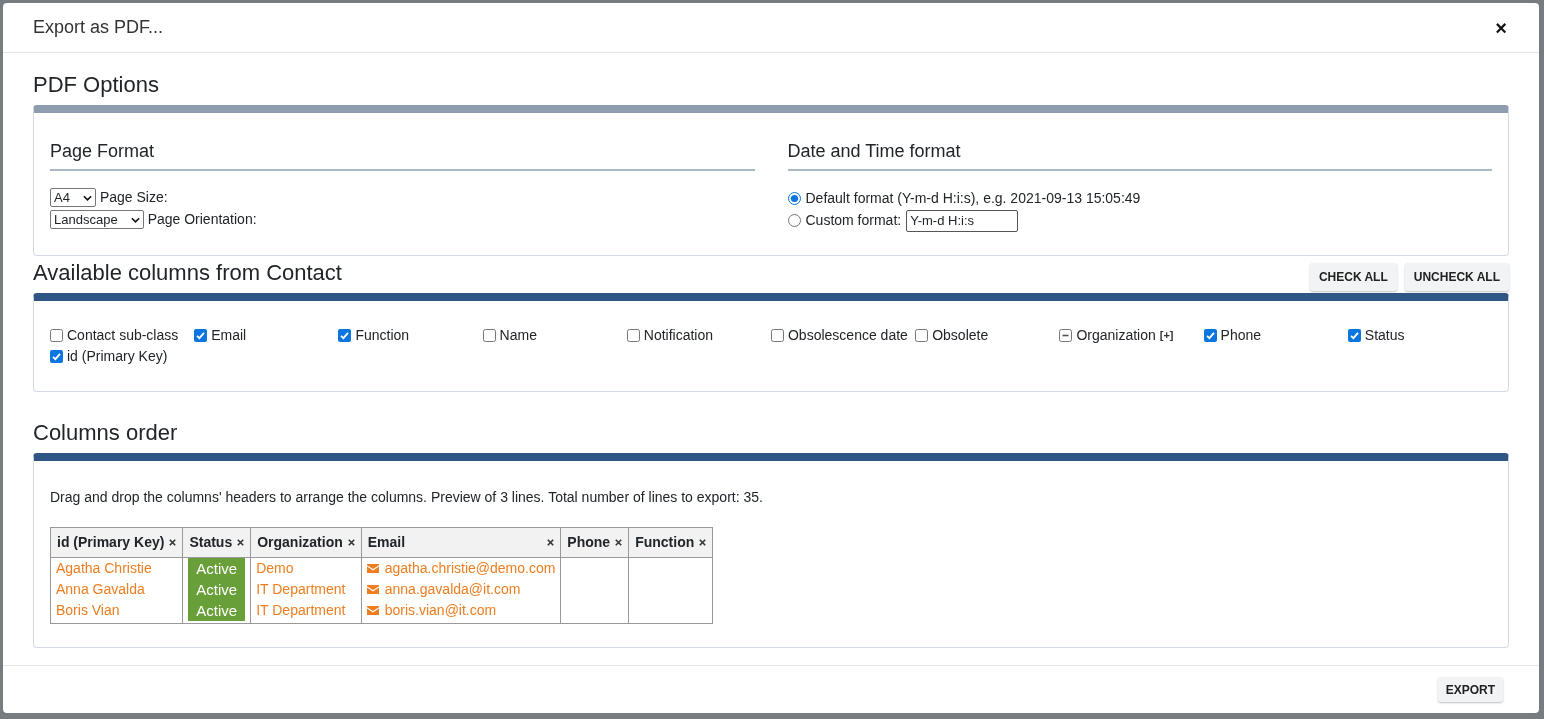 Image resolution: width=1544 pixels, height=719 pixels. Describe the element at coordinates (853, 220) in the screenshot. I see `radio-label: Custom format:` at that location.